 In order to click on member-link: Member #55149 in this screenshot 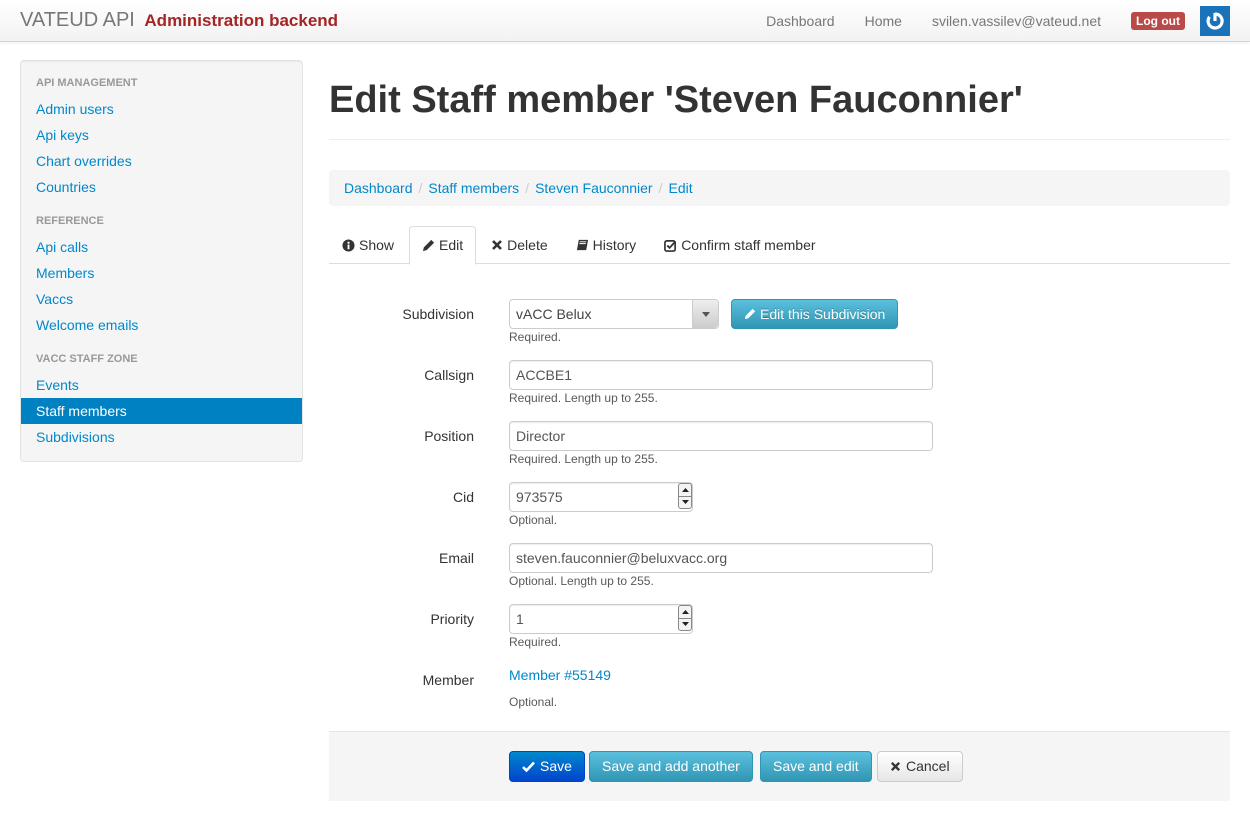, I will do `click(560, 675)`.